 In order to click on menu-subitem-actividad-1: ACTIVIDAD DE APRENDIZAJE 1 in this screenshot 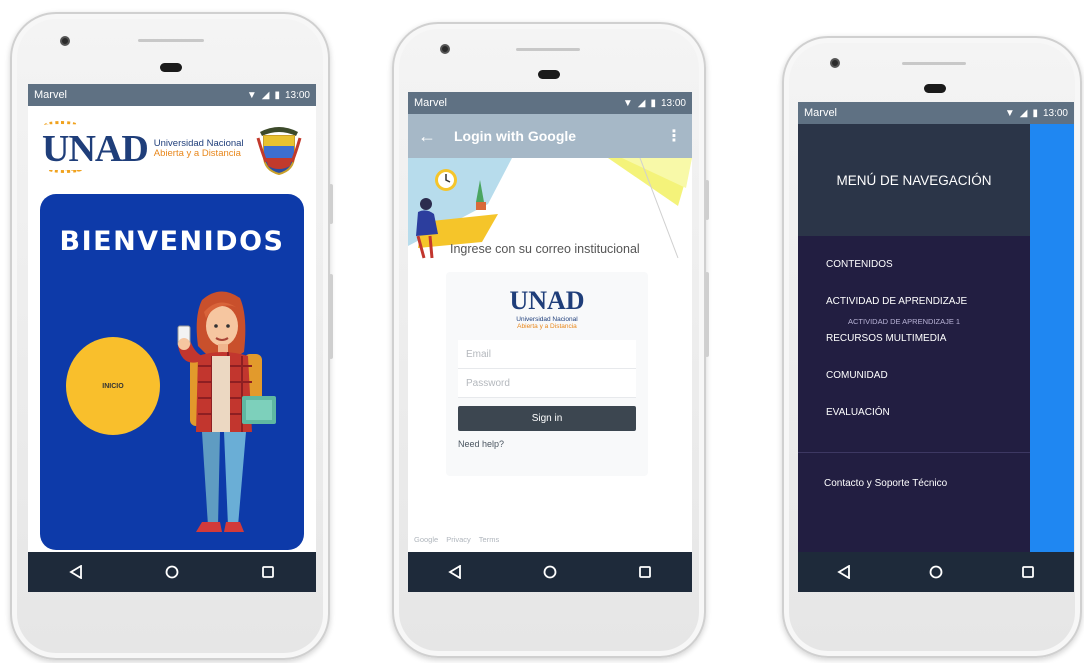, I will do `click(904, 321)`.